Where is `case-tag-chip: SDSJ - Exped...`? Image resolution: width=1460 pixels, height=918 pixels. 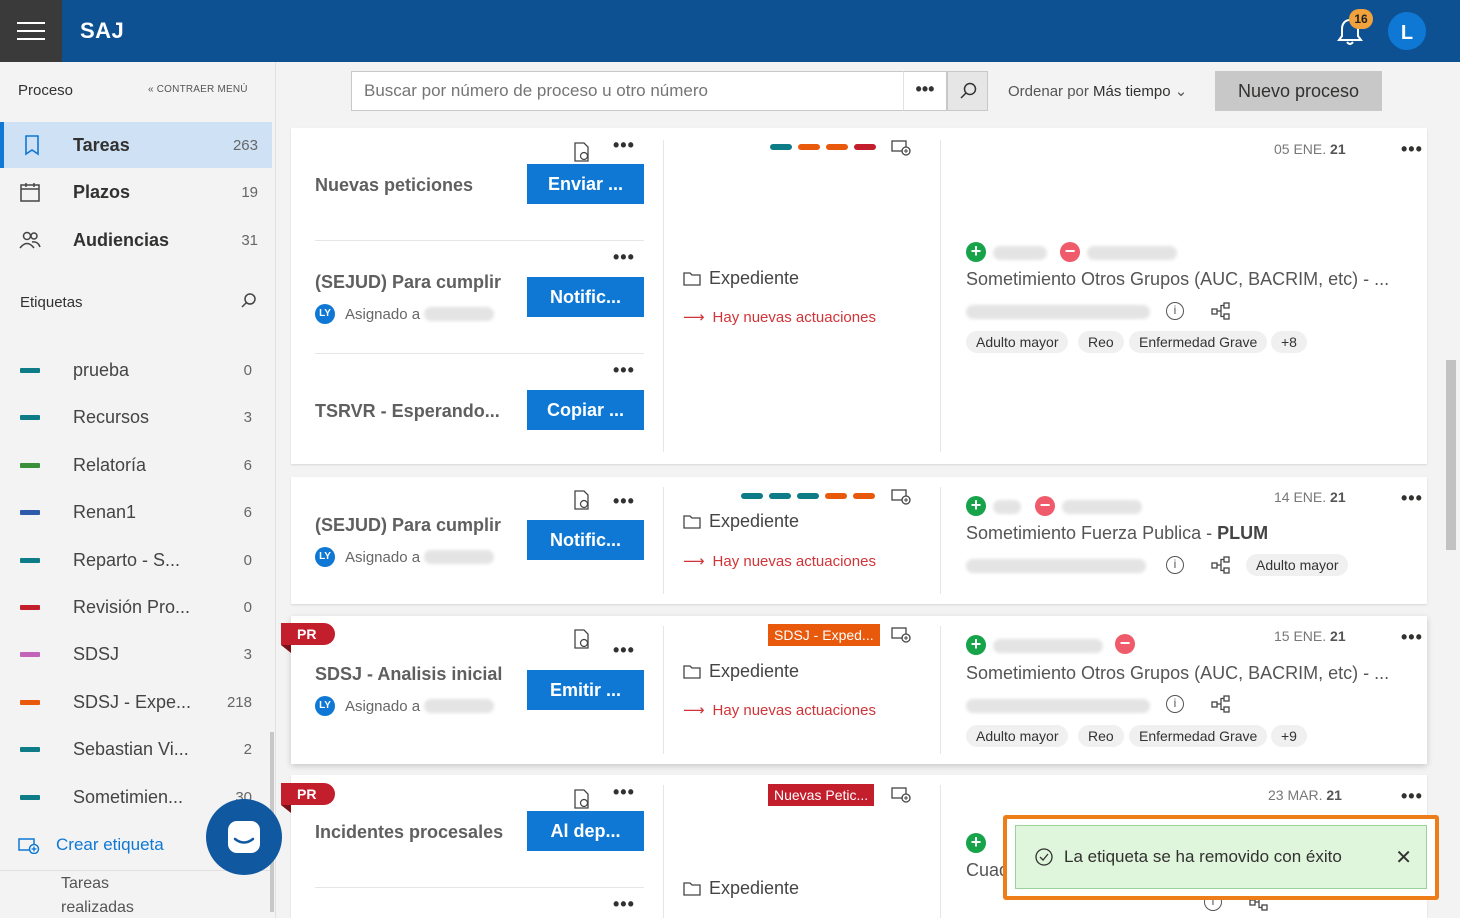 case-tag-chip: SDSJ - Exped... is located at coordinates (824, 635).